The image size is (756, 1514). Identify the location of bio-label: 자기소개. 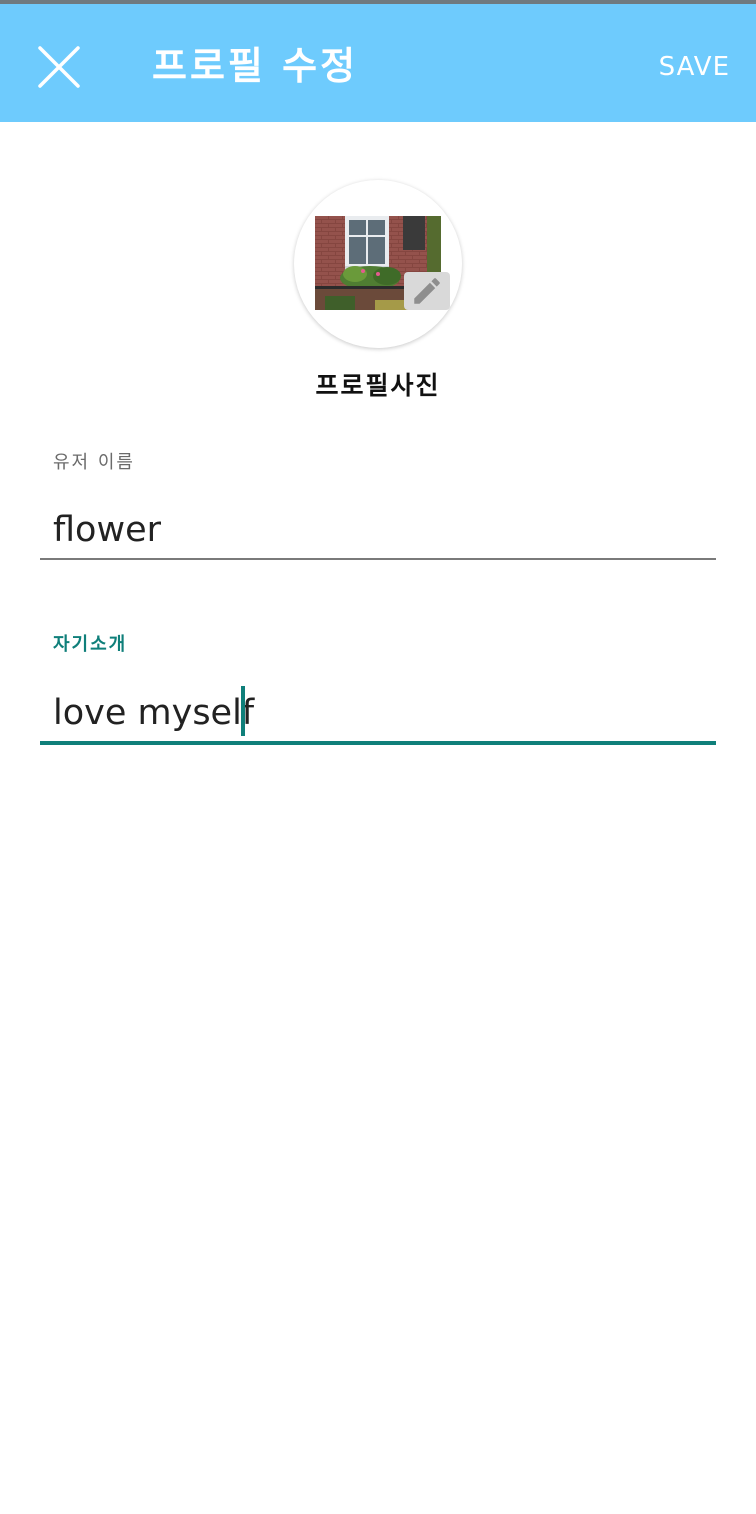
(90, 644).